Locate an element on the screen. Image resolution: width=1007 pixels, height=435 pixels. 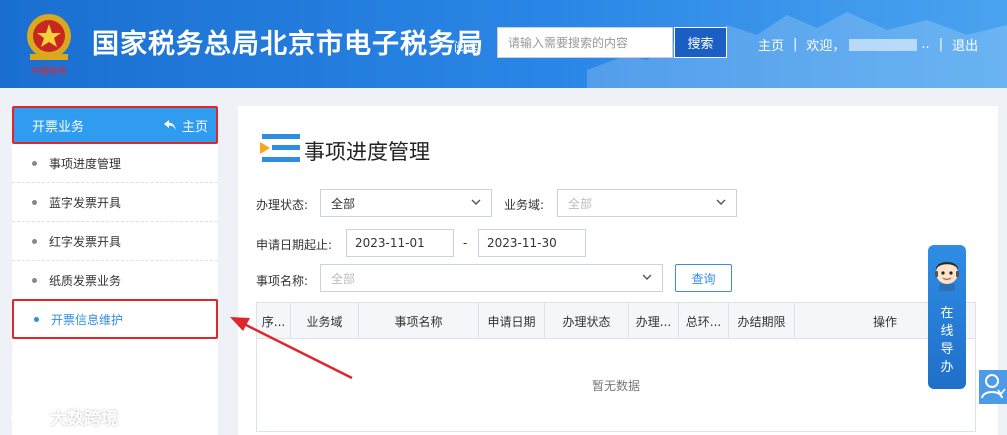
search-input is located at coordinates (585, 42).